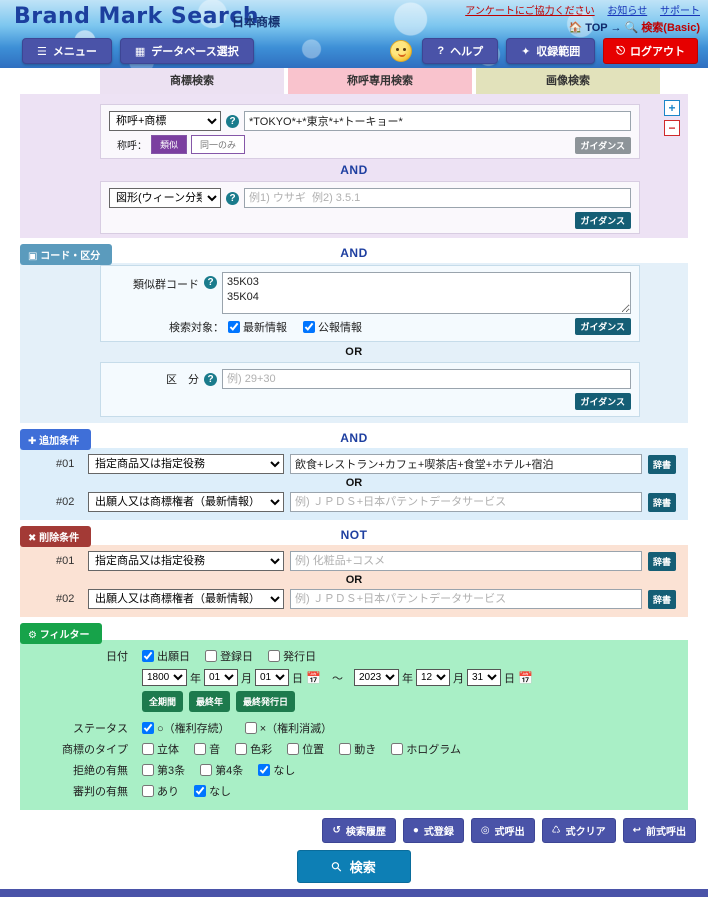 The image size is (708, 897). Describe the element at coordinates (433, 830) in the screenshot. I see `save-query-button: ● 式登録` at that location.